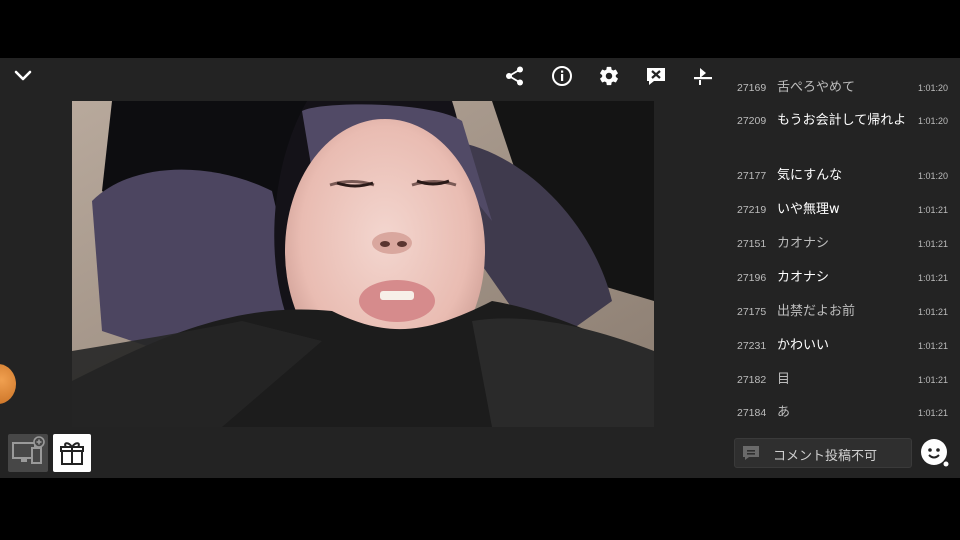 Image resolution: width=960 pixels, height=540 pixels. Describe the element at coordinates (752, 244) in the screenshot. I see `comment-number: 27151` at that location.